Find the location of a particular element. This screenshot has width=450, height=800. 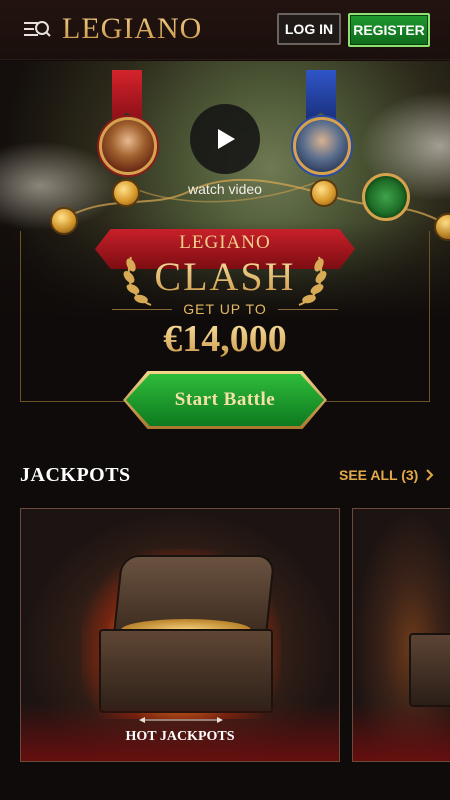

play-icon is located at coordinates (226, 139).